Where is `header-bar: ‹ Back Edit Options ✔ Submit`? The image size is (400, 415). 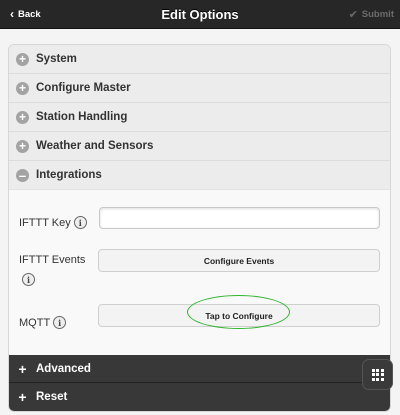 header-bar: ‹ Back Edit Options ✔ Submit is located at coordinates (200, 14).